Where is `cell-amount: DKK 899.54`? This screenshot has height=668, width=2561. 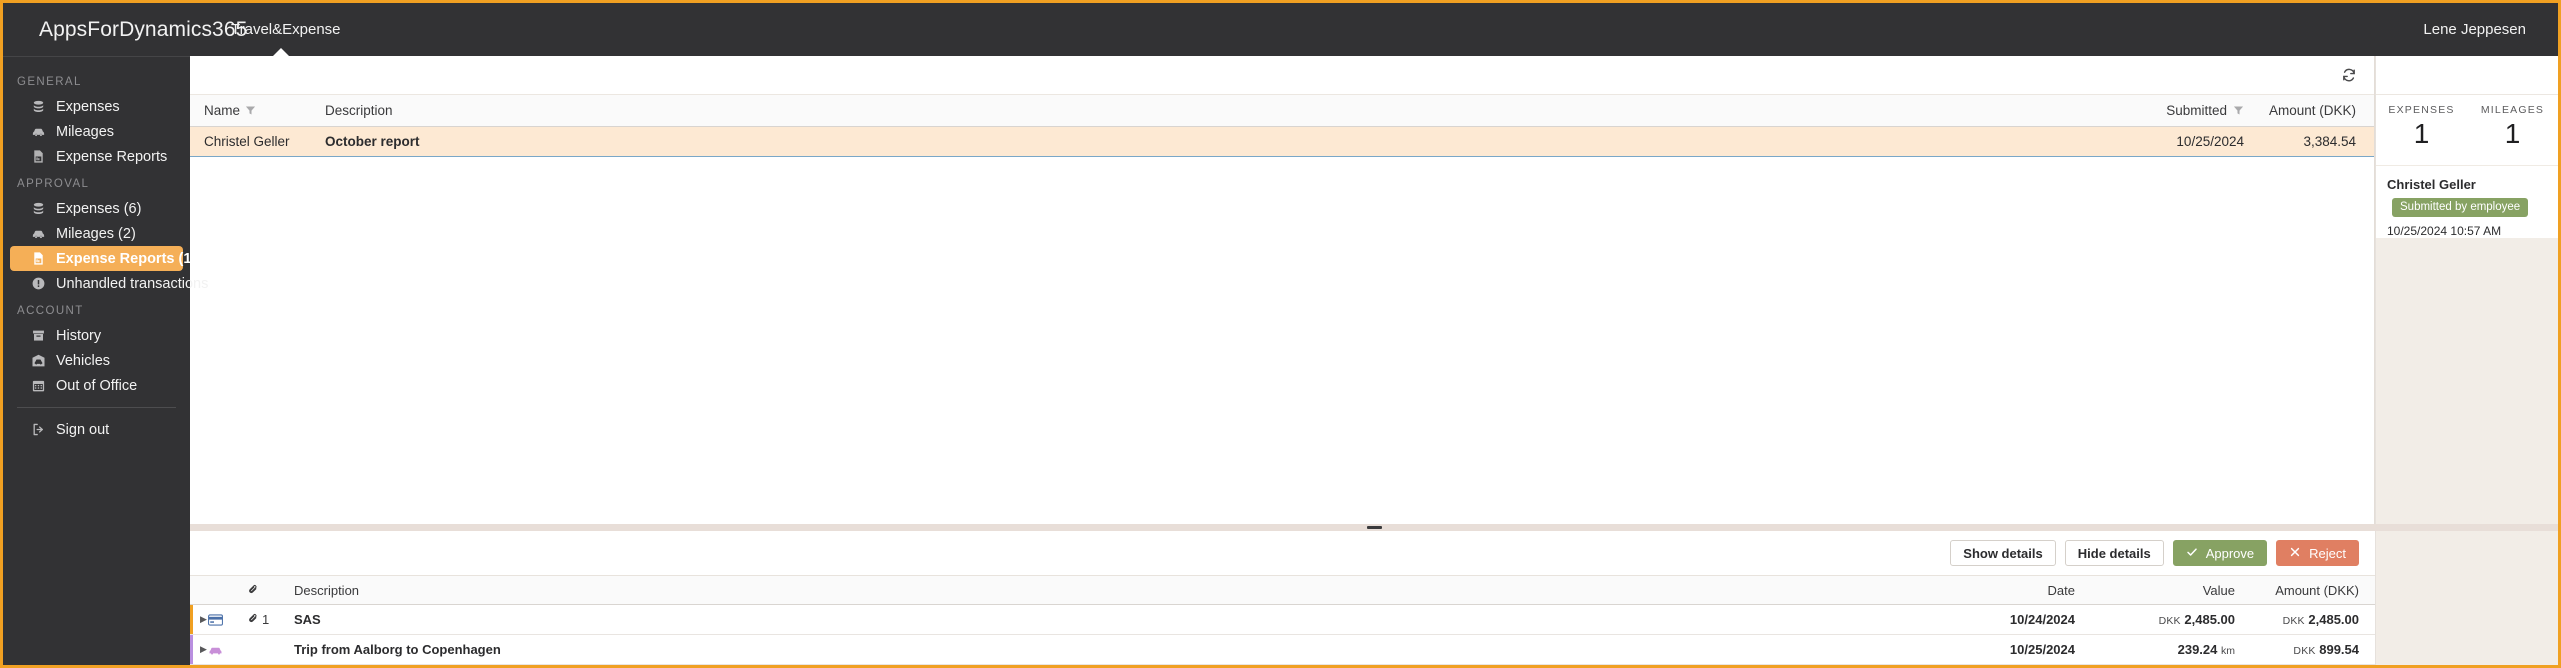
cell-amount: DKK 899.54 is located at coordinates (2305, 649).